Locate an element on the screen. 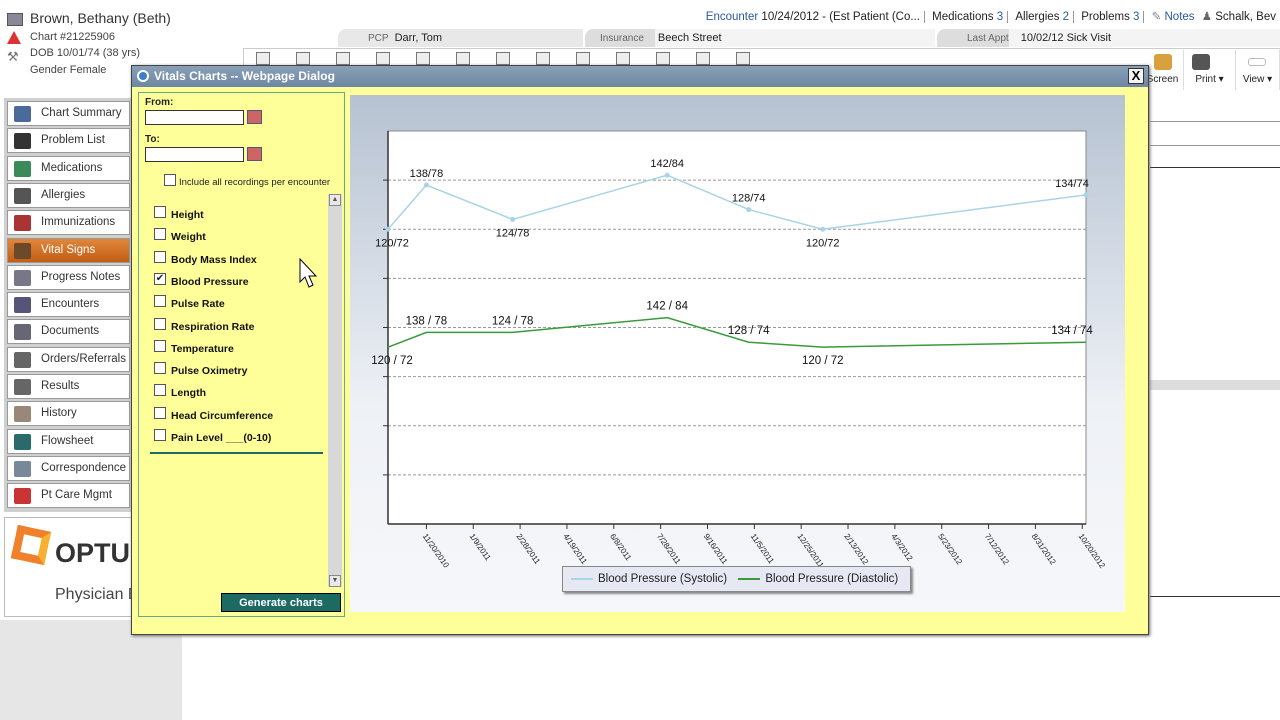 Image resolution: width=1280 pixels, height=720 pixels. sidebar-item-correspondence: Correspondence is located at coordinates (68, 468).